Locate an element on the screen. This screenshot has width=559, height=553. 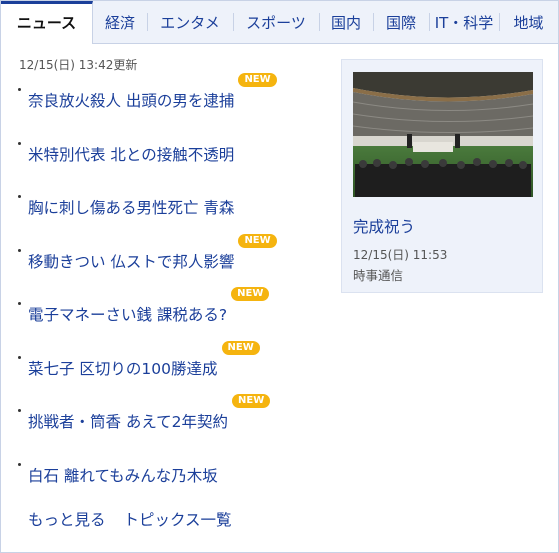
list-item: 白石 離れてもみんな乃木坂 is located at coordinates (172, 483).